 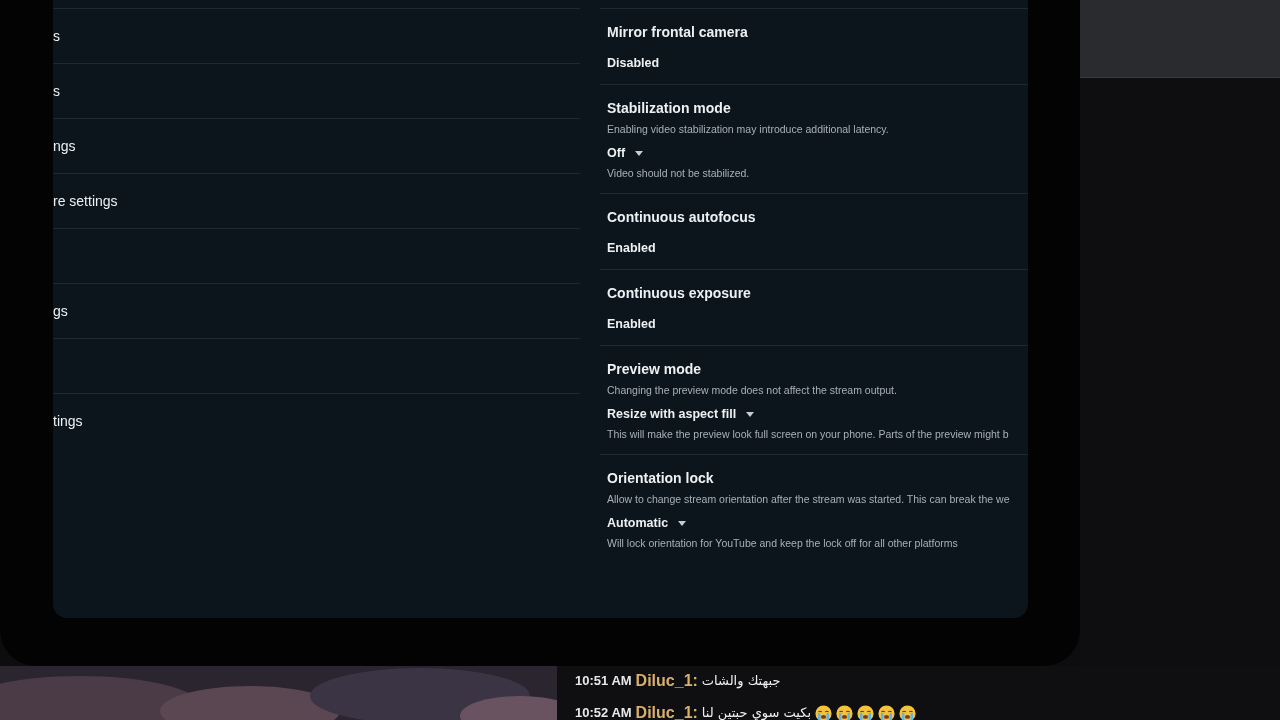 What do you see at coordinates (678, 32) in the screenshot?
I see `setting-title: Mirror frontal camera` at bounding box center [678, 32].